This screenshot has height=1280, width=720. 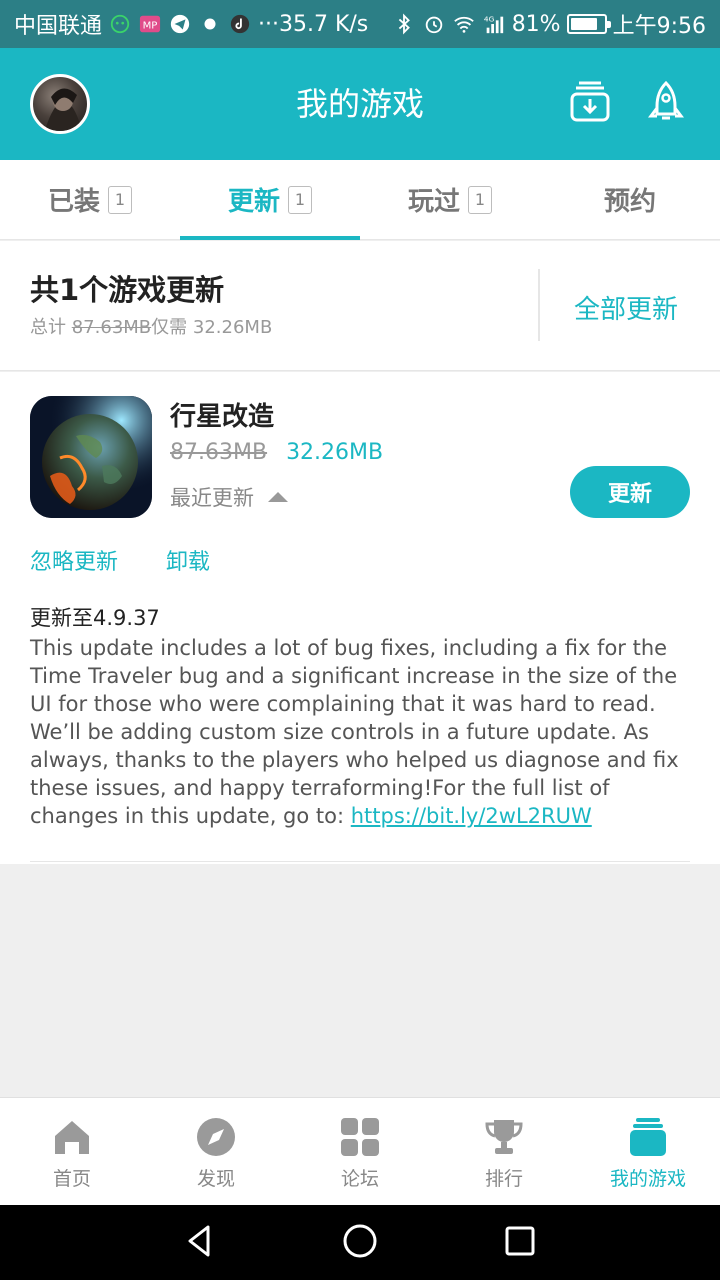 I want to click on nav-label: 我的游戏, so click(x=647, y=1179).